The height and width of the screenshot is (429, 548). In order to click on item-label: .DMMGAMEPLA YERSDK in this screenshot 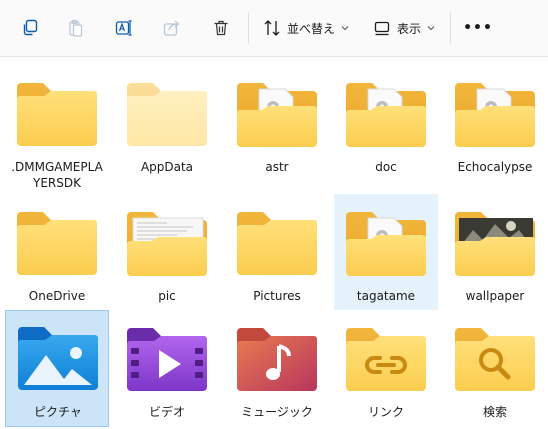, I will do `click(57, 175)`.